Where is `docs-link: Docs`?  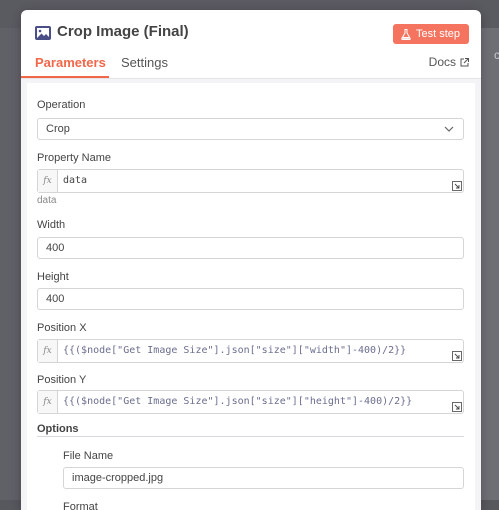
docs-link: Docs is located at coordinates (449, 62).